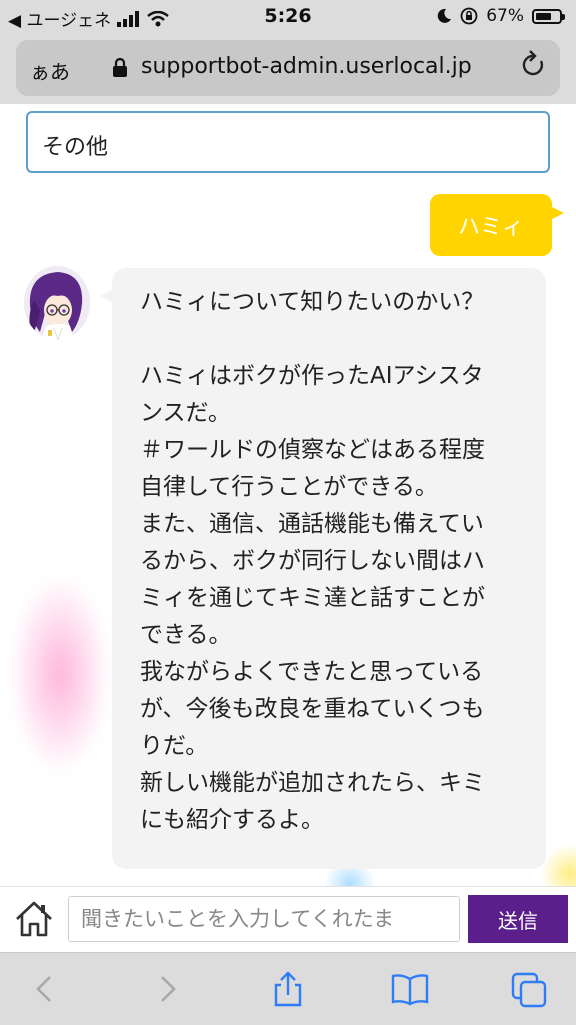 Image resolution: width=576 pixels, height=1025 pixels. Describe the element at coordinates (505, 16) in the screenshot. I see `battery-percent: 67%` at that location.